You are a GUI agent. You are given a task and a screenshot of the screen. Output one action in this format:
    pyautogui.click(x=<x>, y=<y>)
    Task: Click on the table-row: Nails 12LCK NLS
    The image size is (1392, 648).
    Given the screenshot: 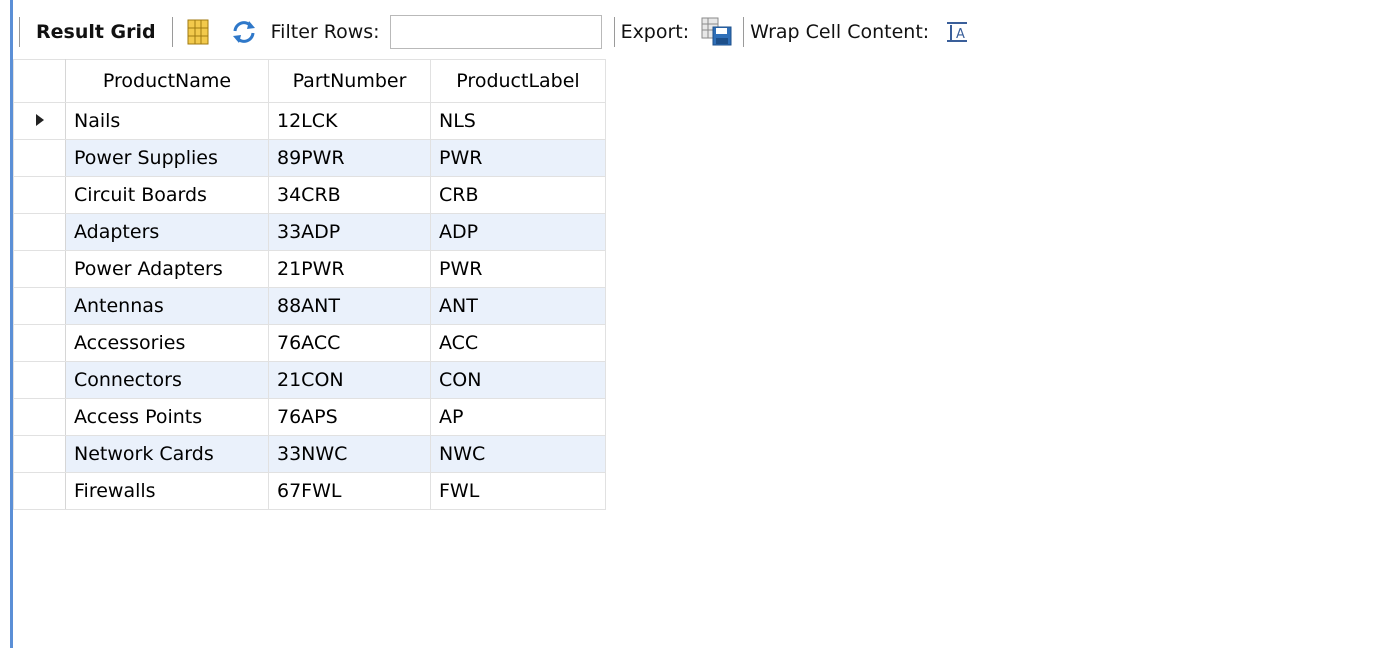 What is the action you would take?
    pyautogui.click(x=309, y=121)
    